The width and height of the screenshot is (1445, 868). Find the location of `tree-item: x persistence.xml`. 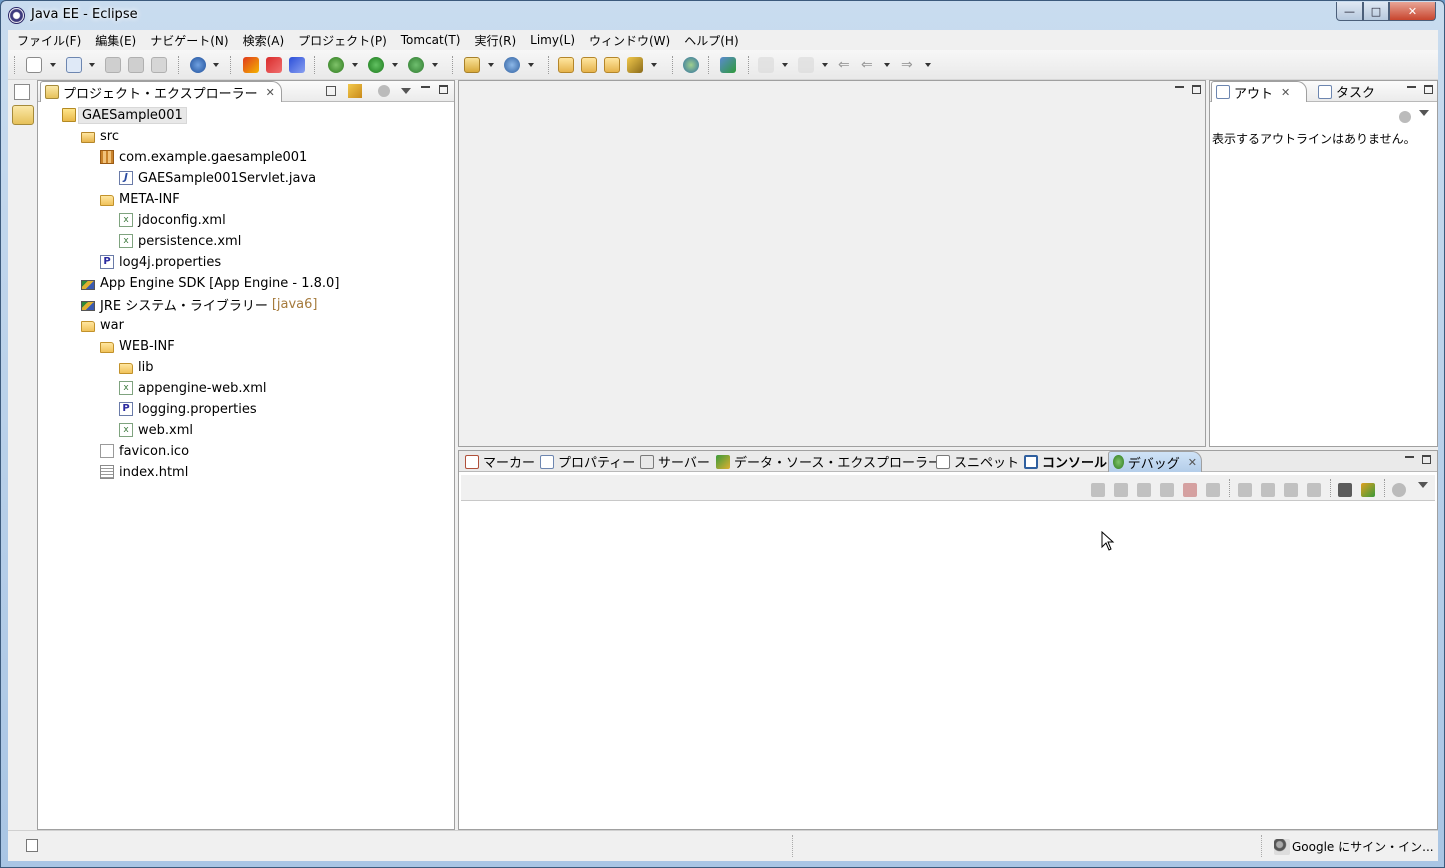

tree-item: x persistence.xml is located at coordinates (180, 241).